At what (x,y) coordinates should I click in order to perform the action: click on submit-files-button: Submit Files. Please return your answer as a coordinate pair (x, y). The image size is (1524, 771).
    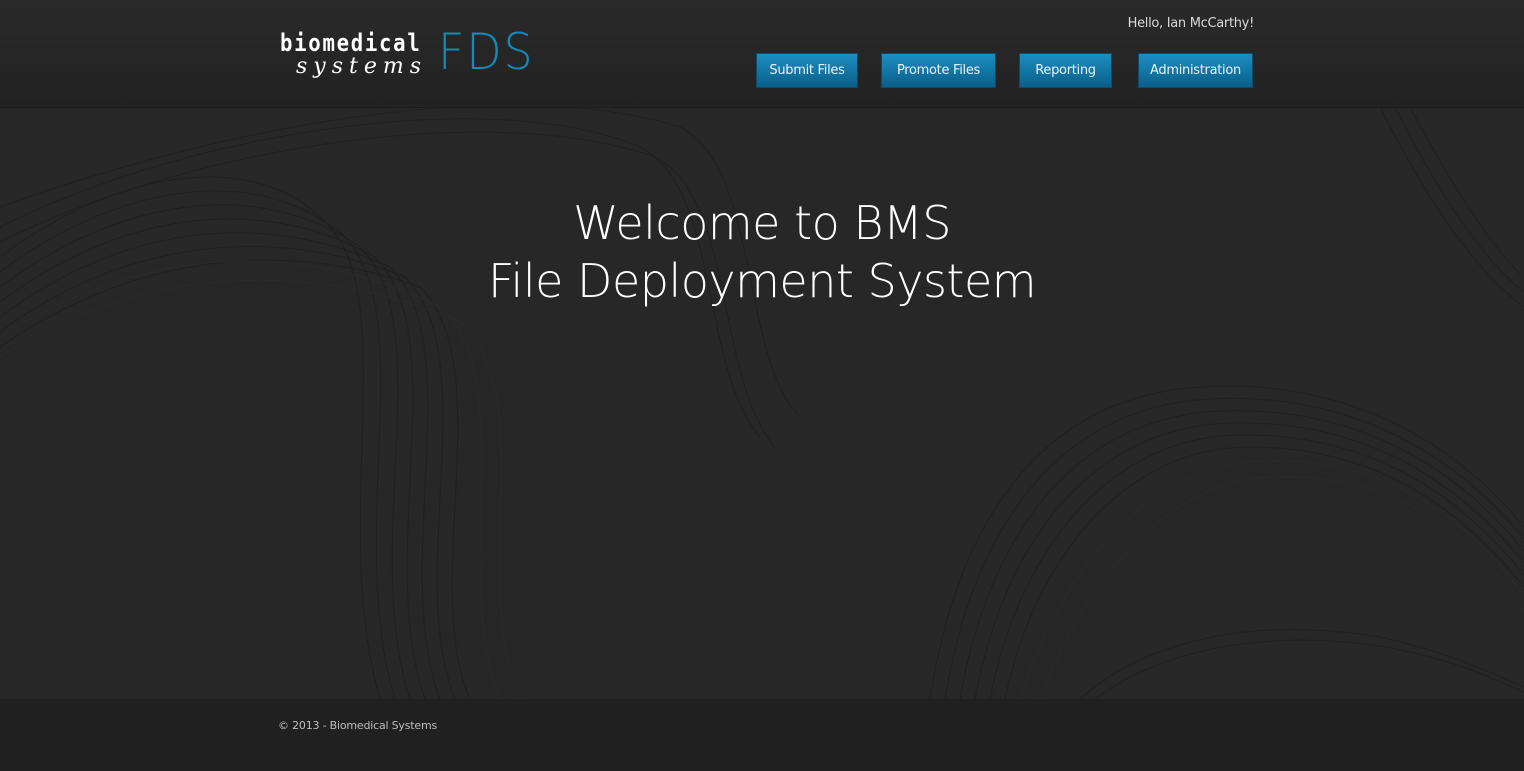
    Looking at the image, I should click on (807, 70).